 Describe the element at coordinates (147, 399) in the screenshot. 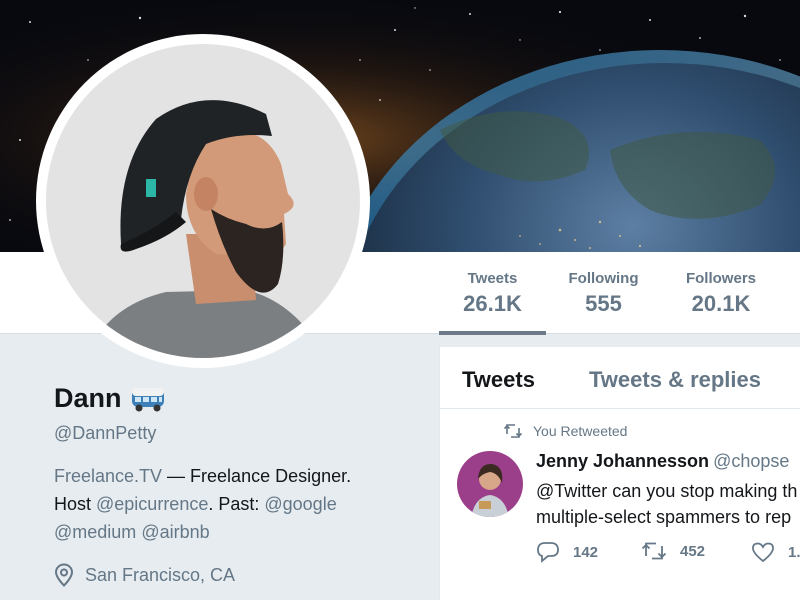

I see `bus-icon` at that location.